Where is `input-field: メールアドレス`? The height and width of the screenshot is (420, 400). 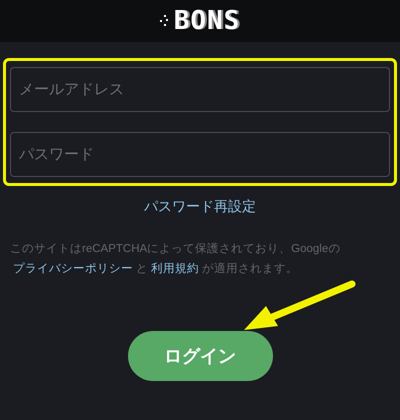 input-field: メールアドレス is located at coordinates (200, 89).